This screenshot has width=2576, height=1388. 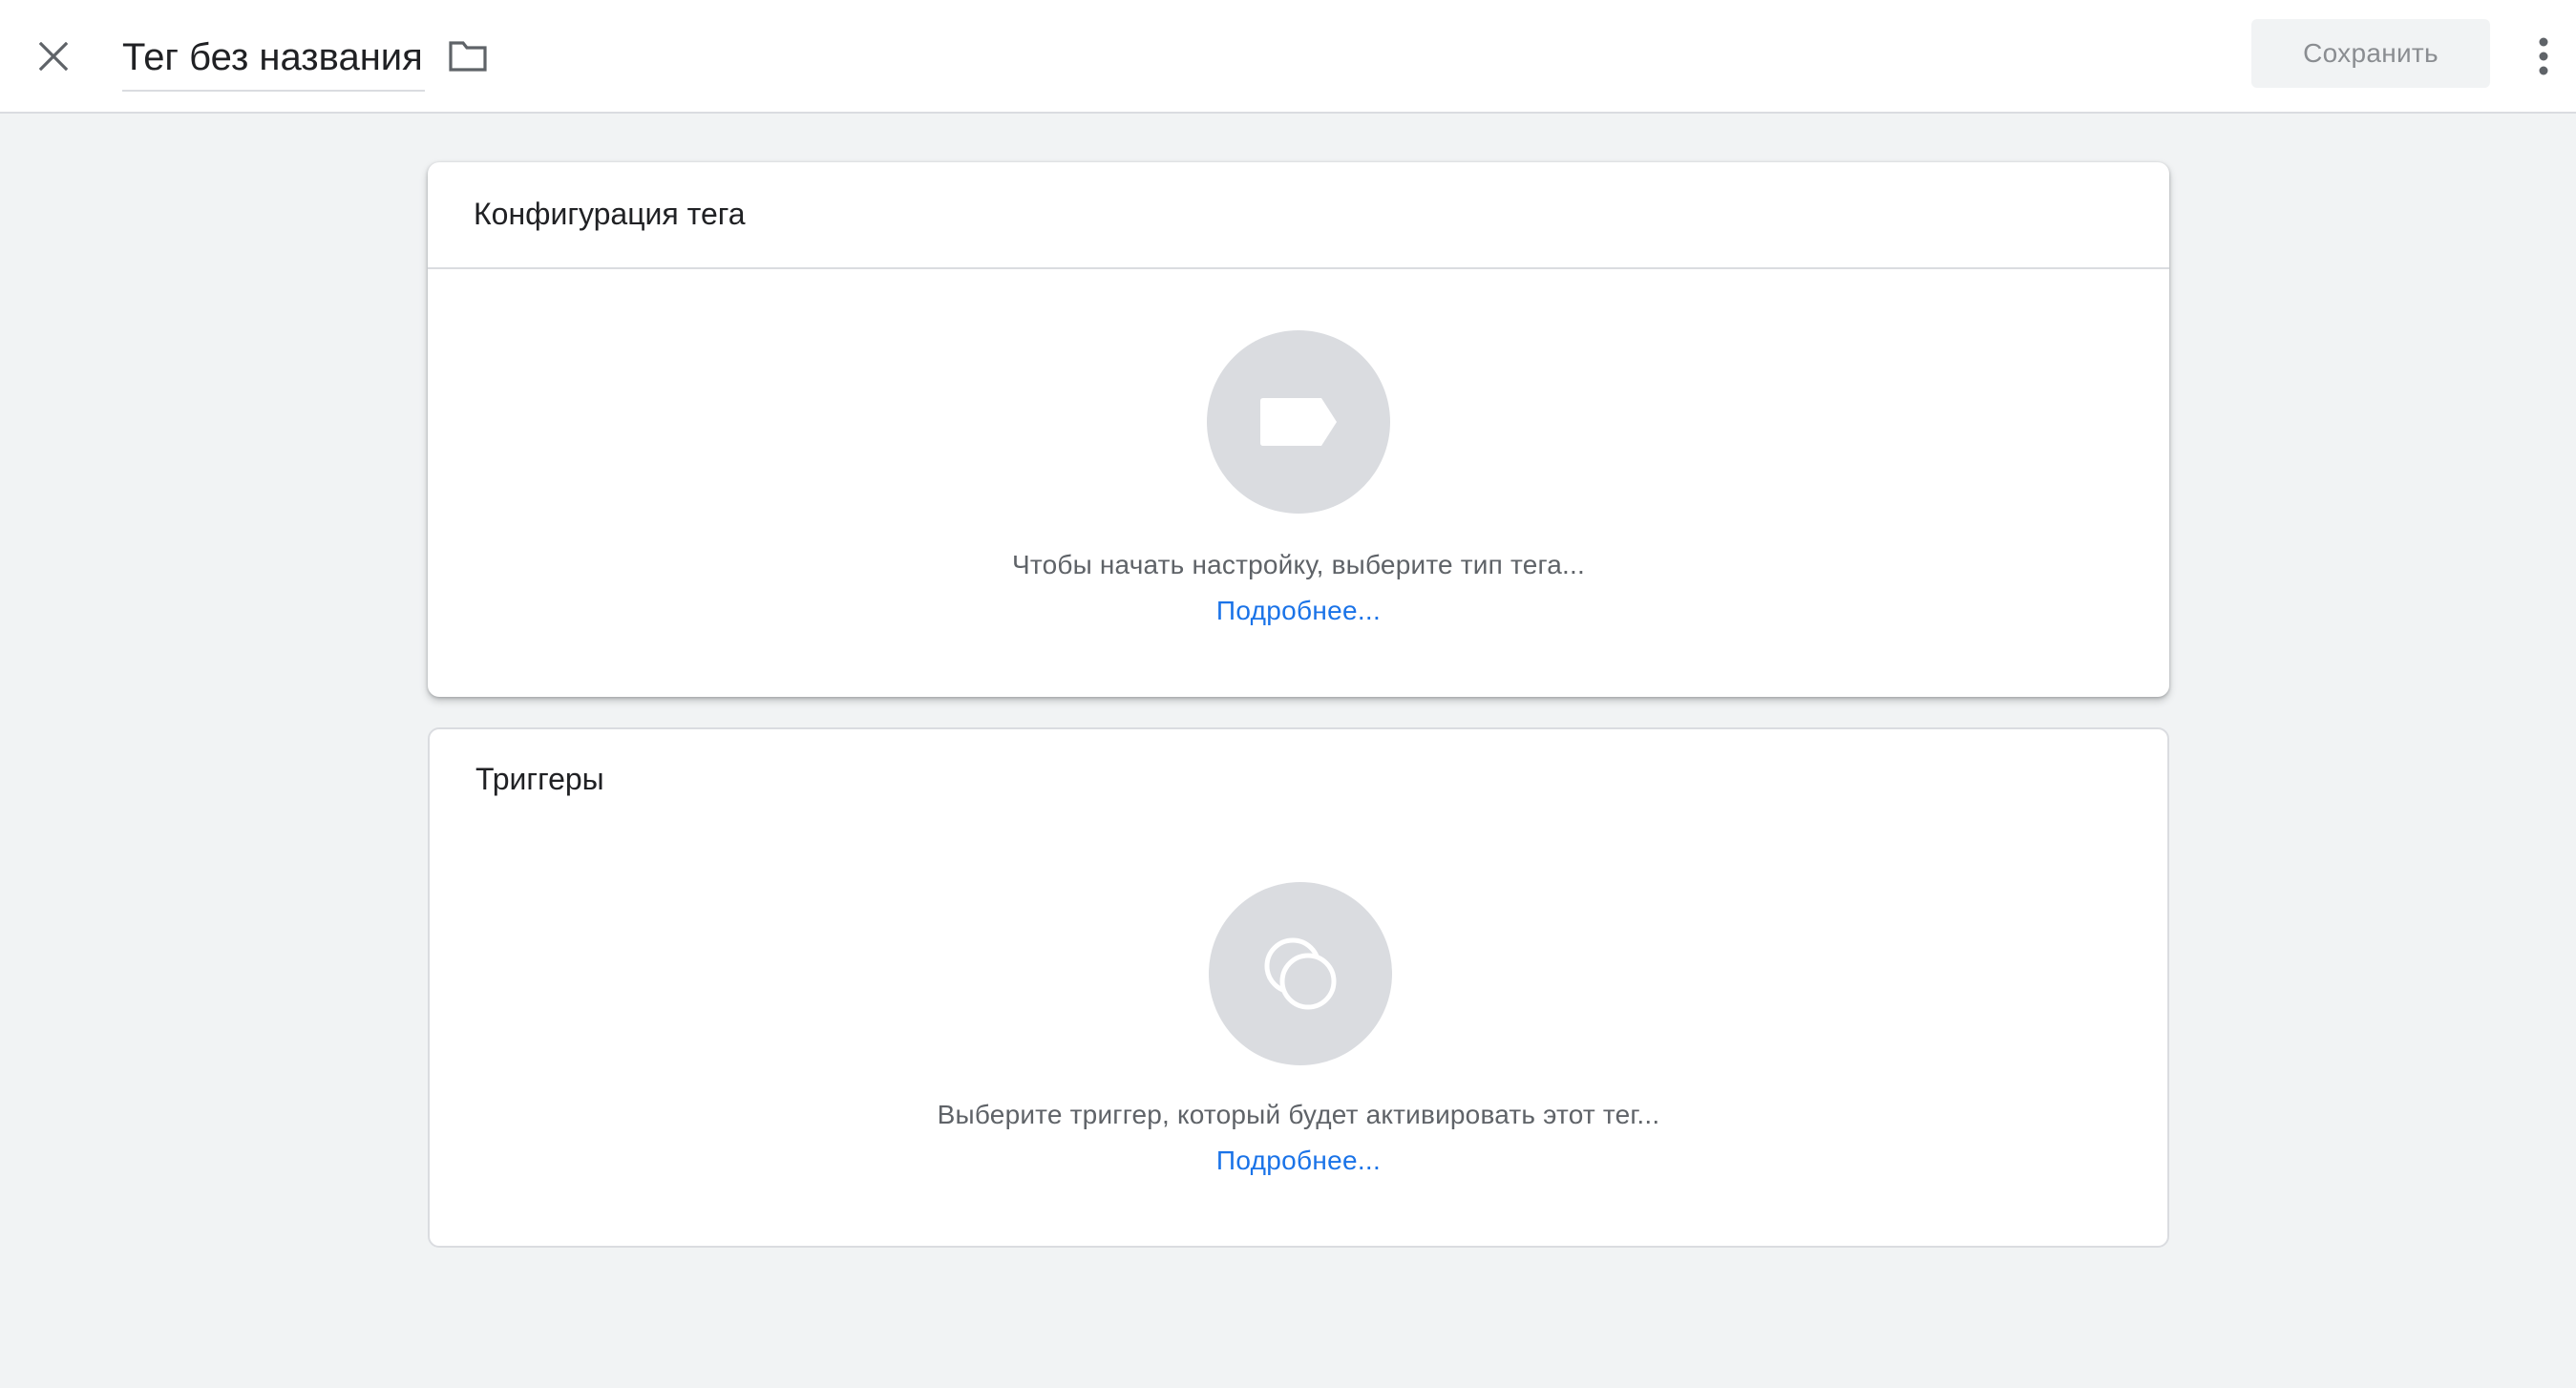 I want to click on close-button, so click(x=53, y=57).